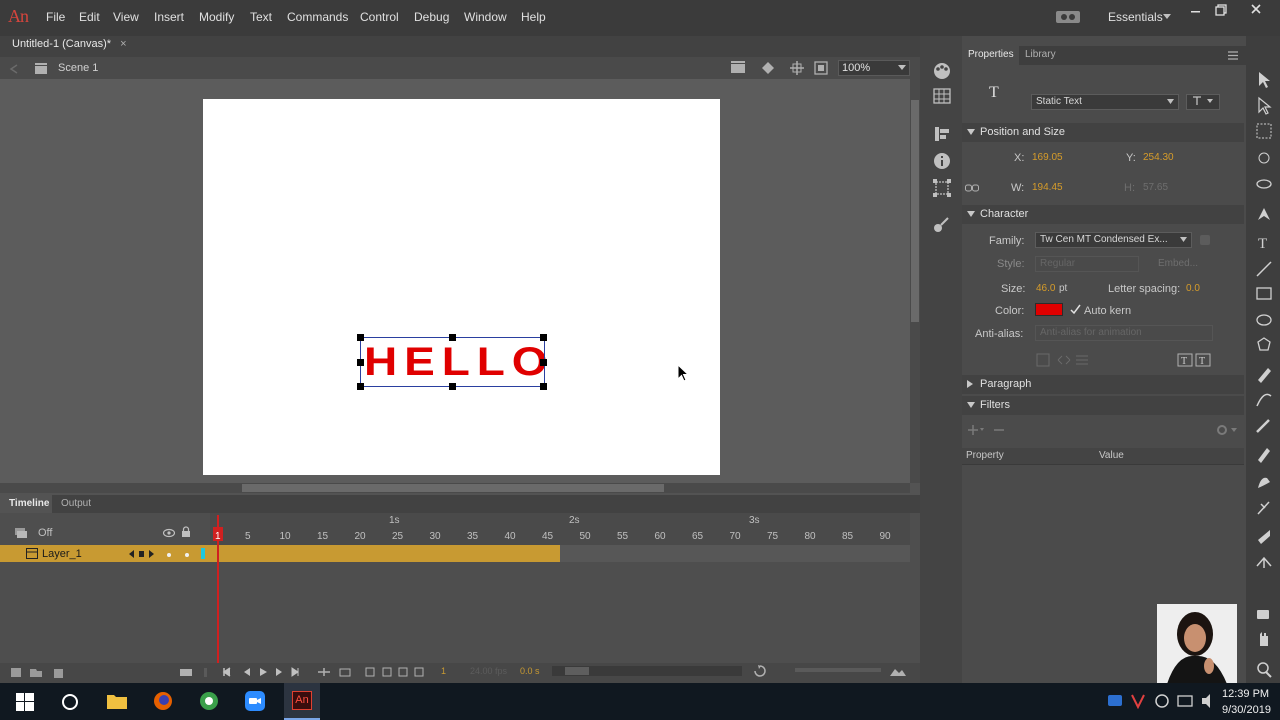  What do you see at coordinates (187, 555) in the screenshot?
I see `lock-dot-icon` at bounding box center [187, 555].